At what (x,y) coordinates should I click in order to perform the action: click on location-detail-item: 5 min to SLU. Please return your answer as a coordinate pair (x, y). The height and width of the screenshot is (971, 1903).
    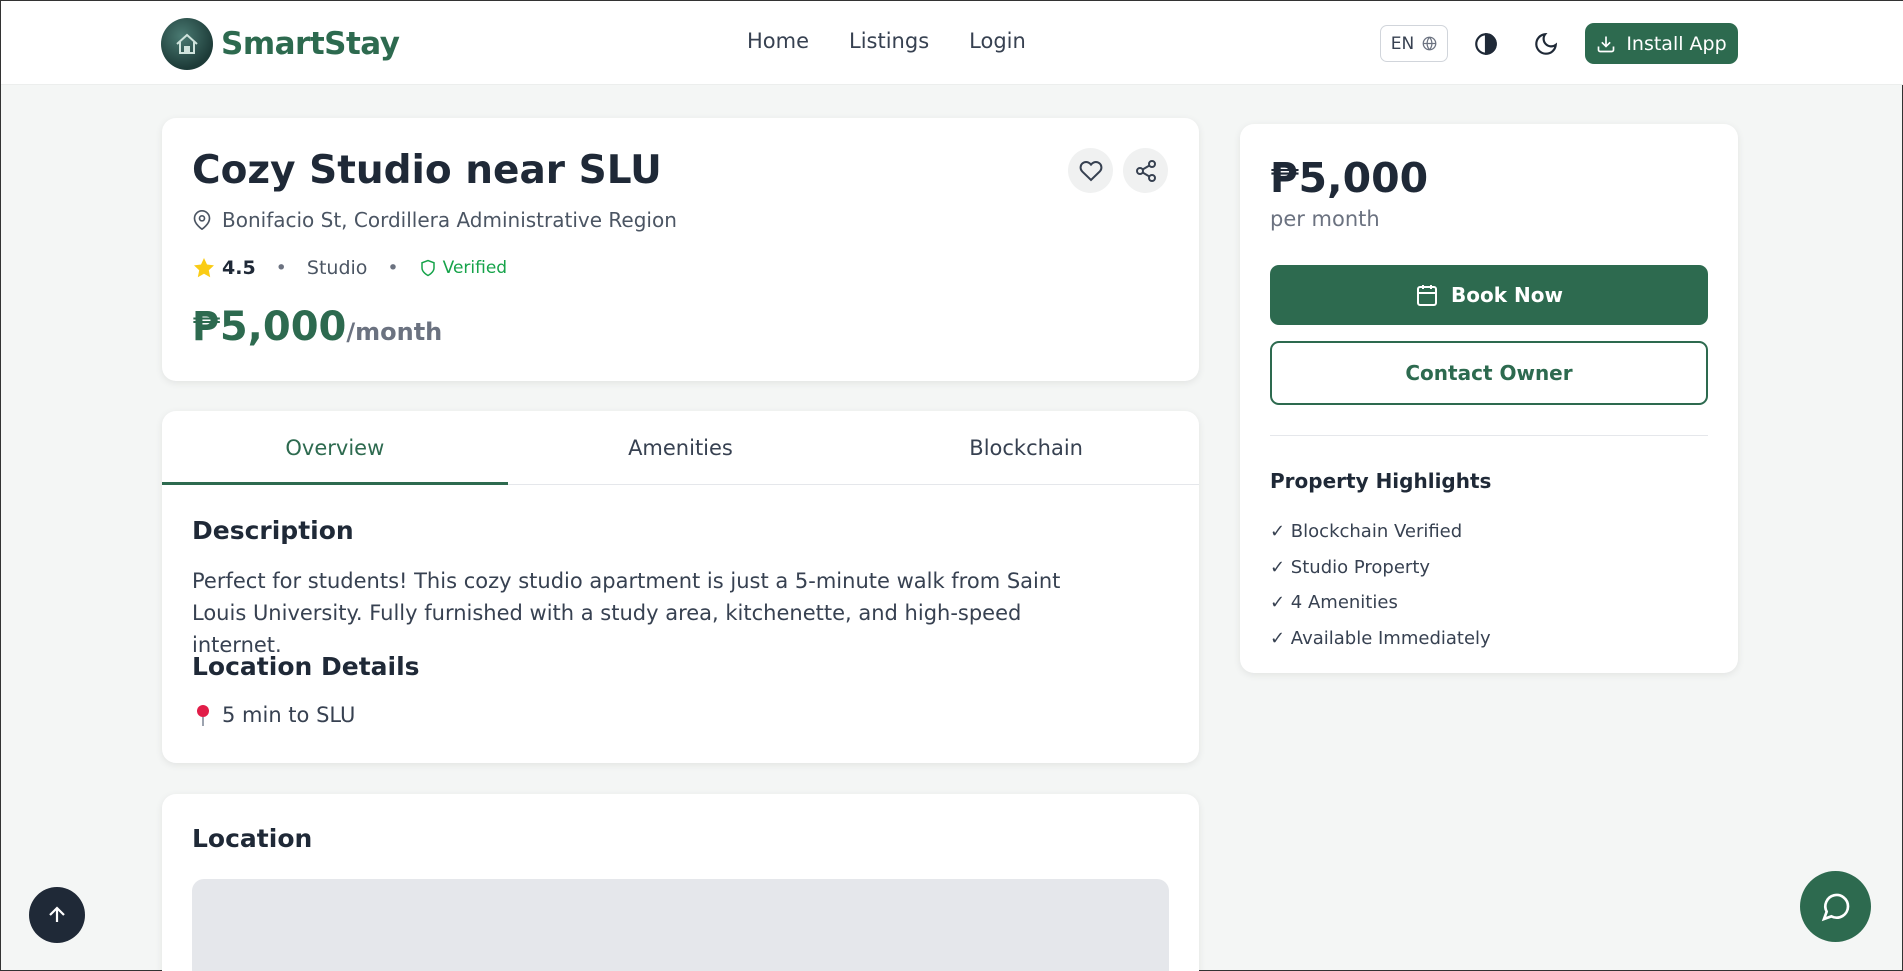
    Looking at the image, I should click on (273, 715).